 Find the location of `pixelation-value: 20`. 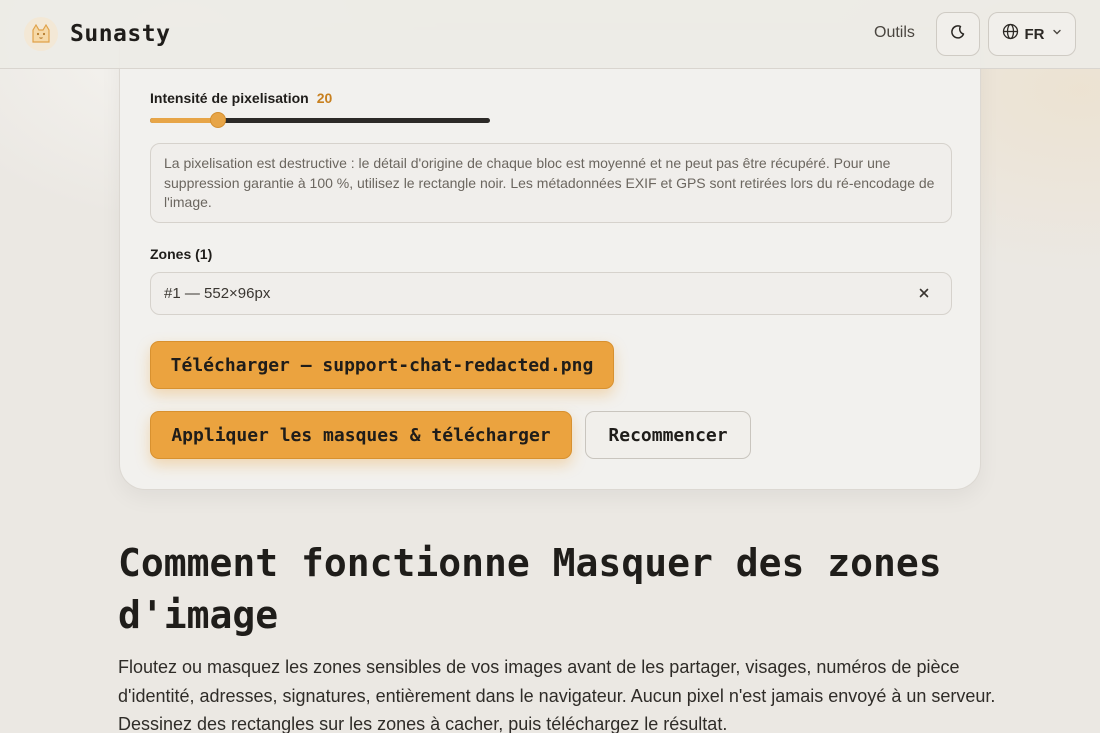

pixelation-value: 20 is located at coordinates (324, 98).